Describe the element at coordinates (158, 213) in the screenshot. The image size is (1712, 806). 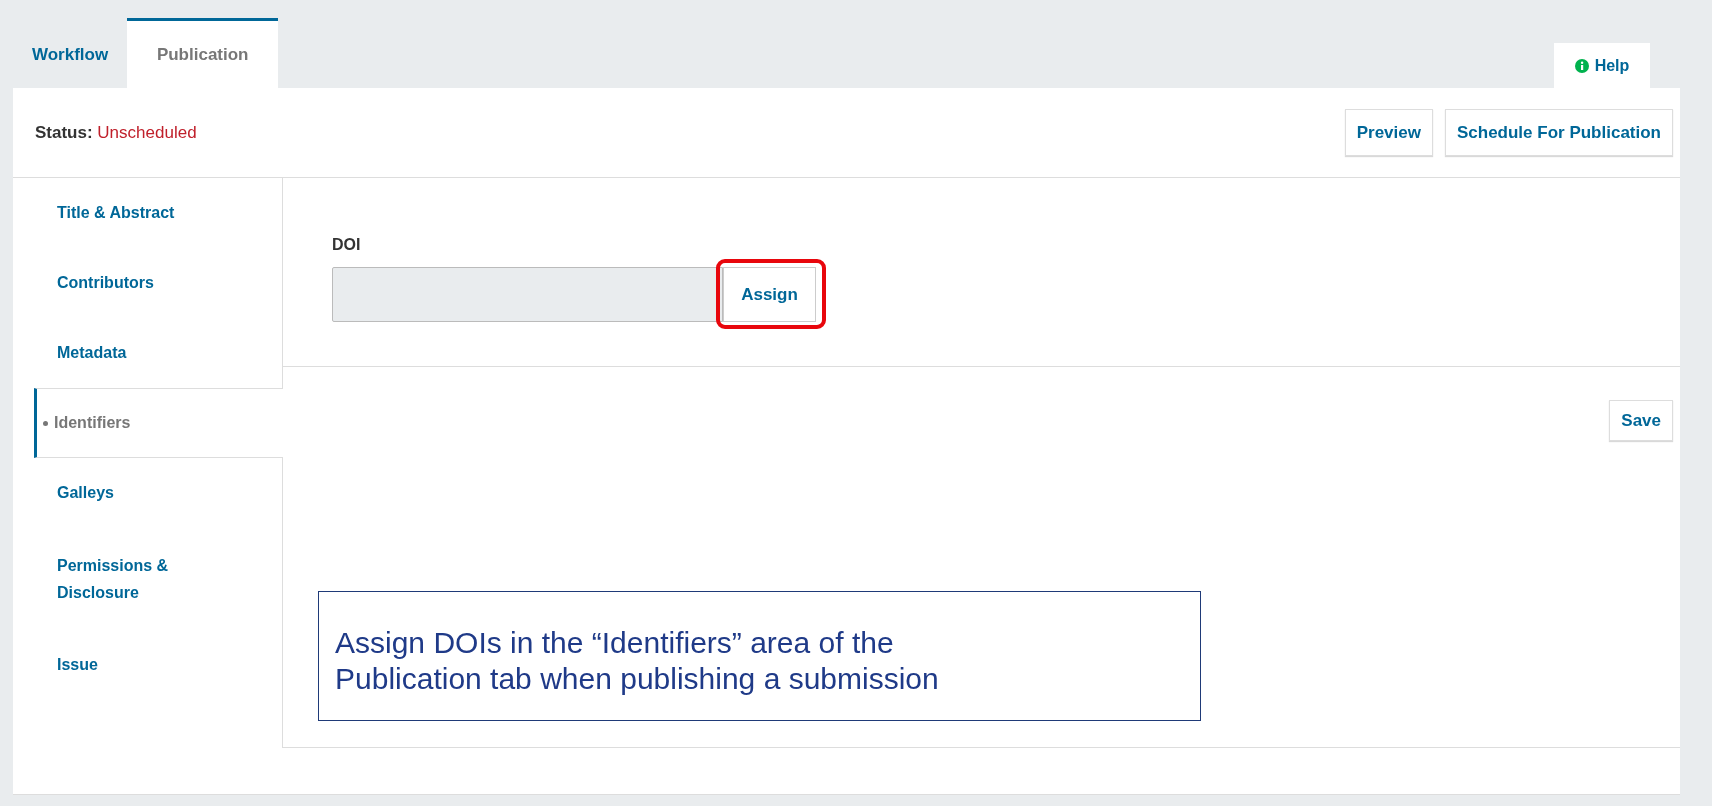
I see `sidebar-item: Title & Abstract` at that location.